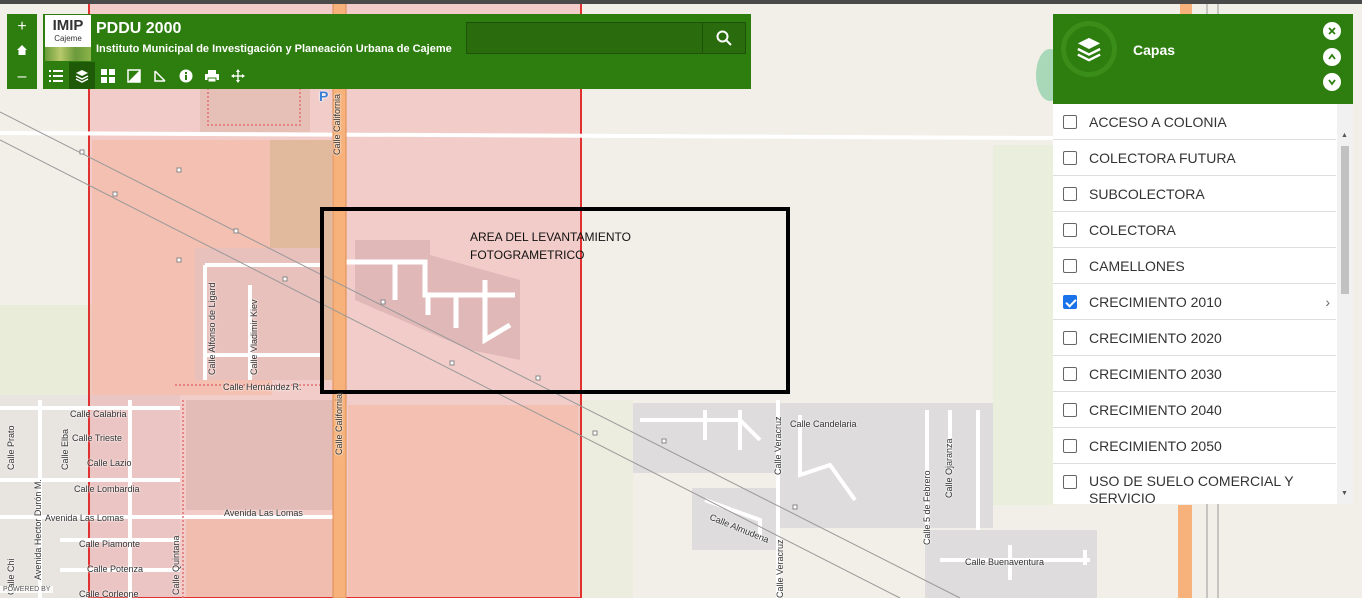  Describe the element at coordinates (1154, 50) in the screenshot. I see `panel-title: Capas` at that location.